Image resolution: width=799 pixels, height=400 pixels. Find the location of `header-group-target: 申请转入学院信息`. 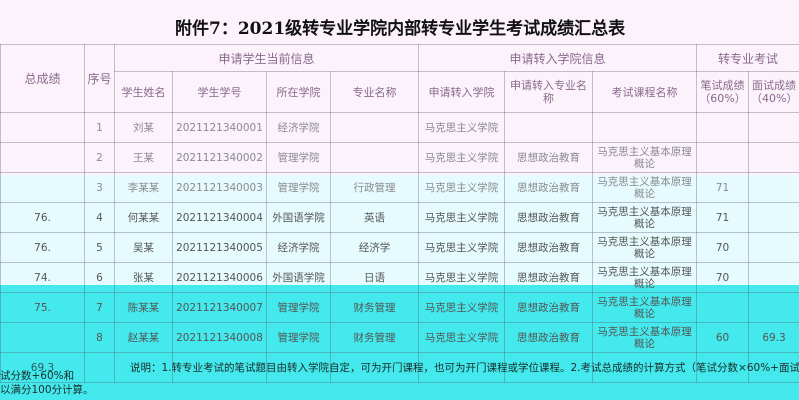

header-group-target: 申请转入学院信息 is located at coordinates (558, 58).